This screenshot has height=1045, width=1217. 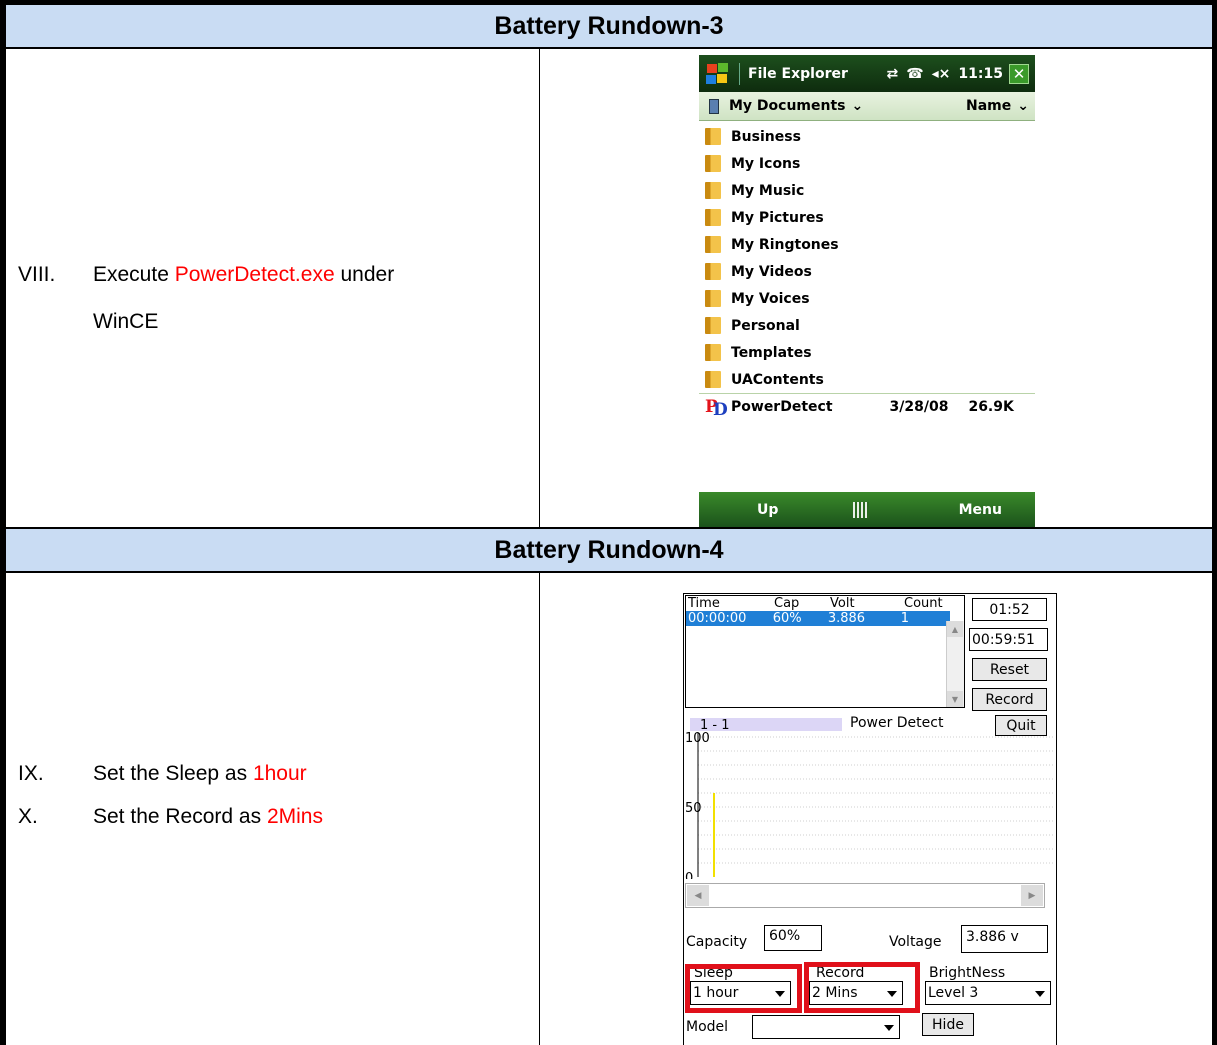 I want to click on list-item: Templates, so click(x=867, y=352).